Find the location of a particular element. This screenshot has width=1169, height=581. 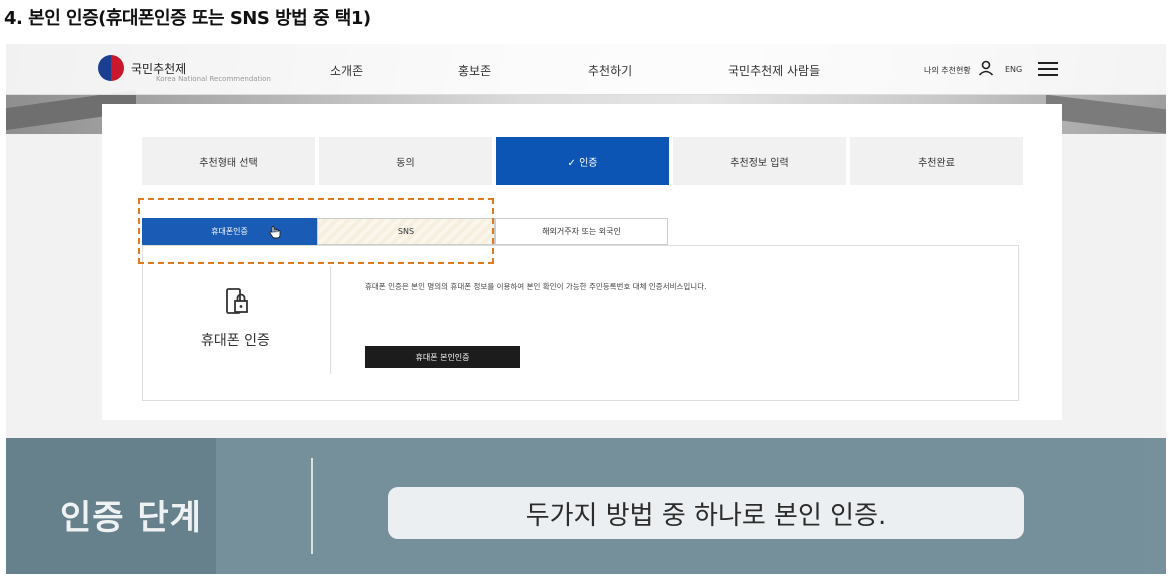

overlay-caption: 두가지 방법 중 하나로 본인 인증. is located at coordinates (706, 513).